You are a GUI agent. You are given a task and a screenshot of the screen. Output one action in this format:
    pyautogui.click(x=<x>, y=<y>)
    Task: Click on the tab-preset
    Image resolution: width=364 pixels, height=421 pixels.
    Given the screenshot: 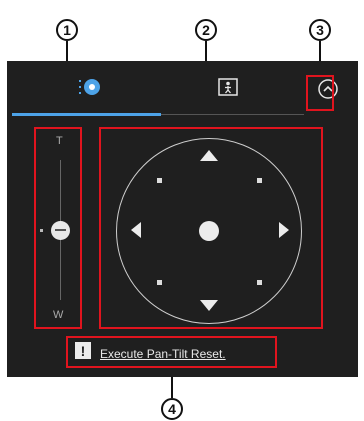 What is the action you would take?
    pyautogui.click(x=228, y=89)
    